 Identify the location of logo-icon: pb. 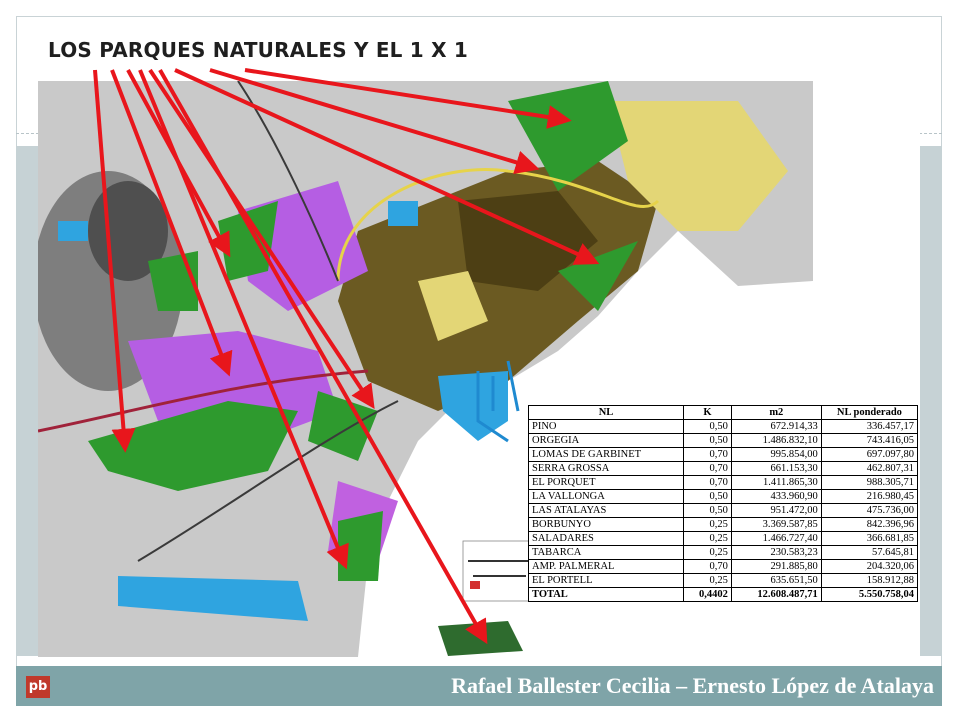
(38, 687).